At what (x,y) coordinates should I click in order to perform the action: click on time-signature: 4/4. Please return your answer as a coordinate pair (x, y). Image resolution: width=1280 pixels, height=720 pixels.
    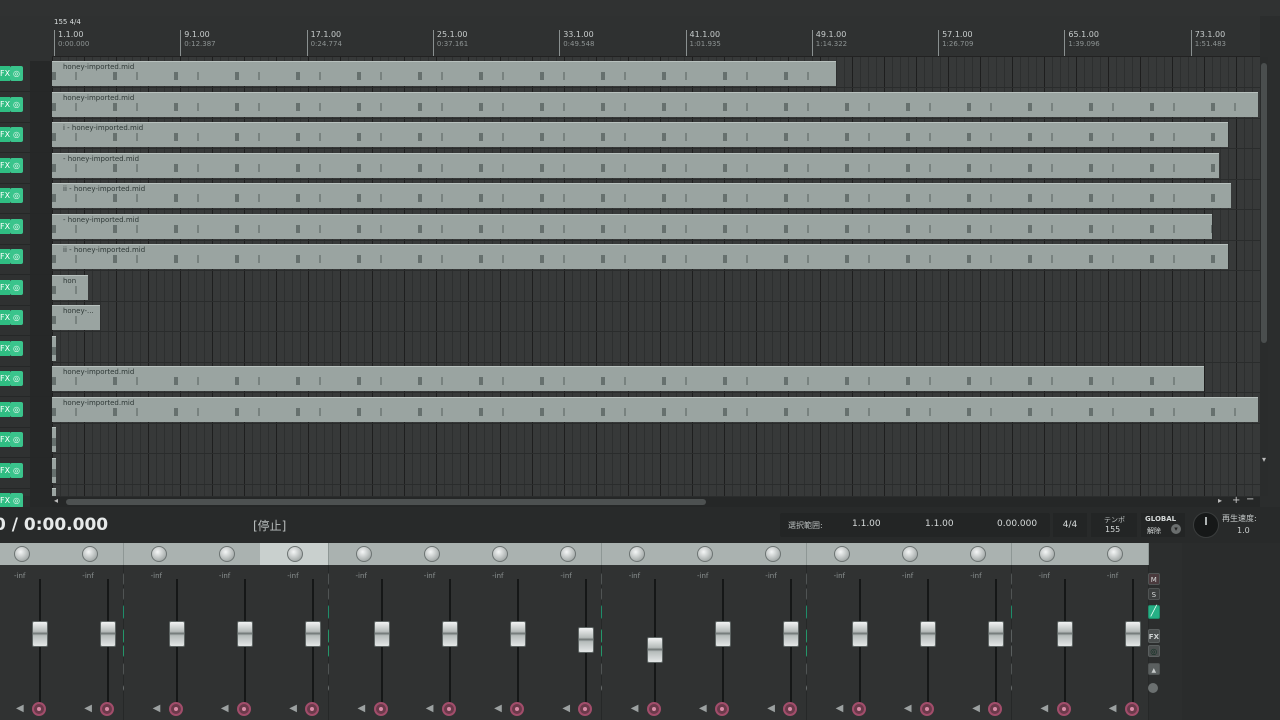
    Looking at the image, I should click on (1070, 525).